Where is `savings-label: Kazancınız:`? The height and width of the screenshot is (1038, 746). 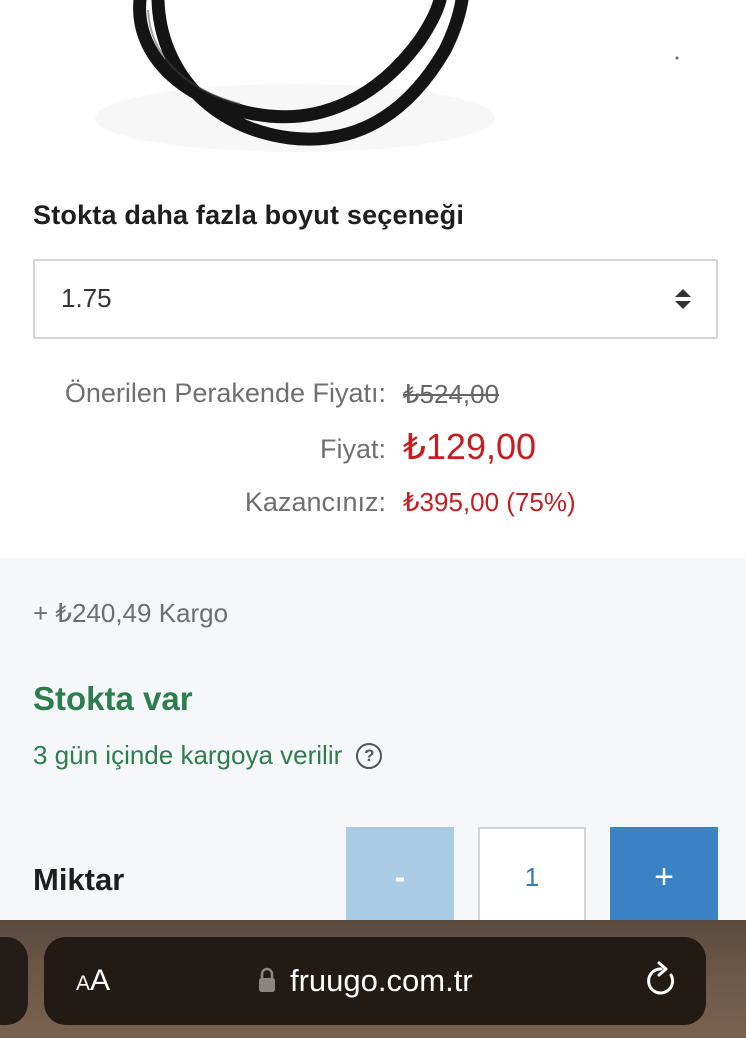 savings-label: Kazancınız: is located at coordinates (315, 502).